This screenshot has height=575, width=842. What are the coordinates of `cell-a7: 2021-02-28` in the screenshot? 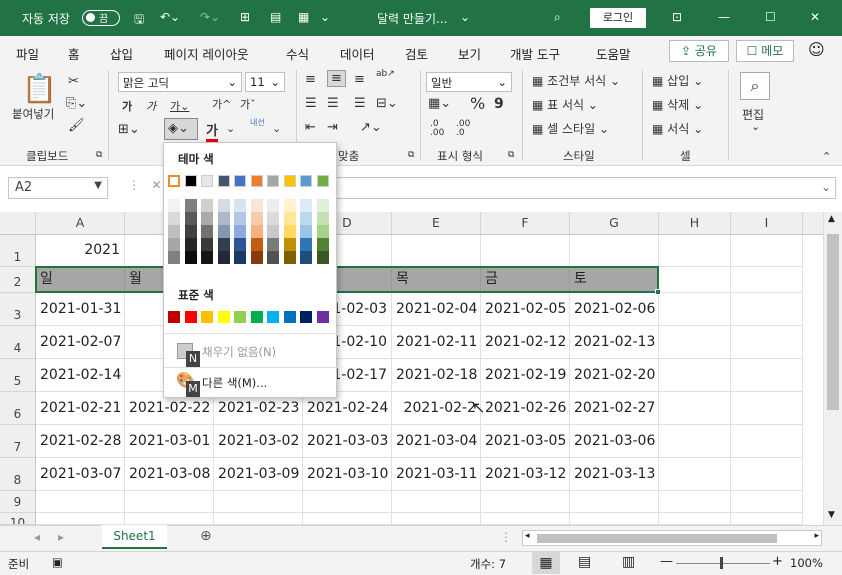 It's located at (80, 441).